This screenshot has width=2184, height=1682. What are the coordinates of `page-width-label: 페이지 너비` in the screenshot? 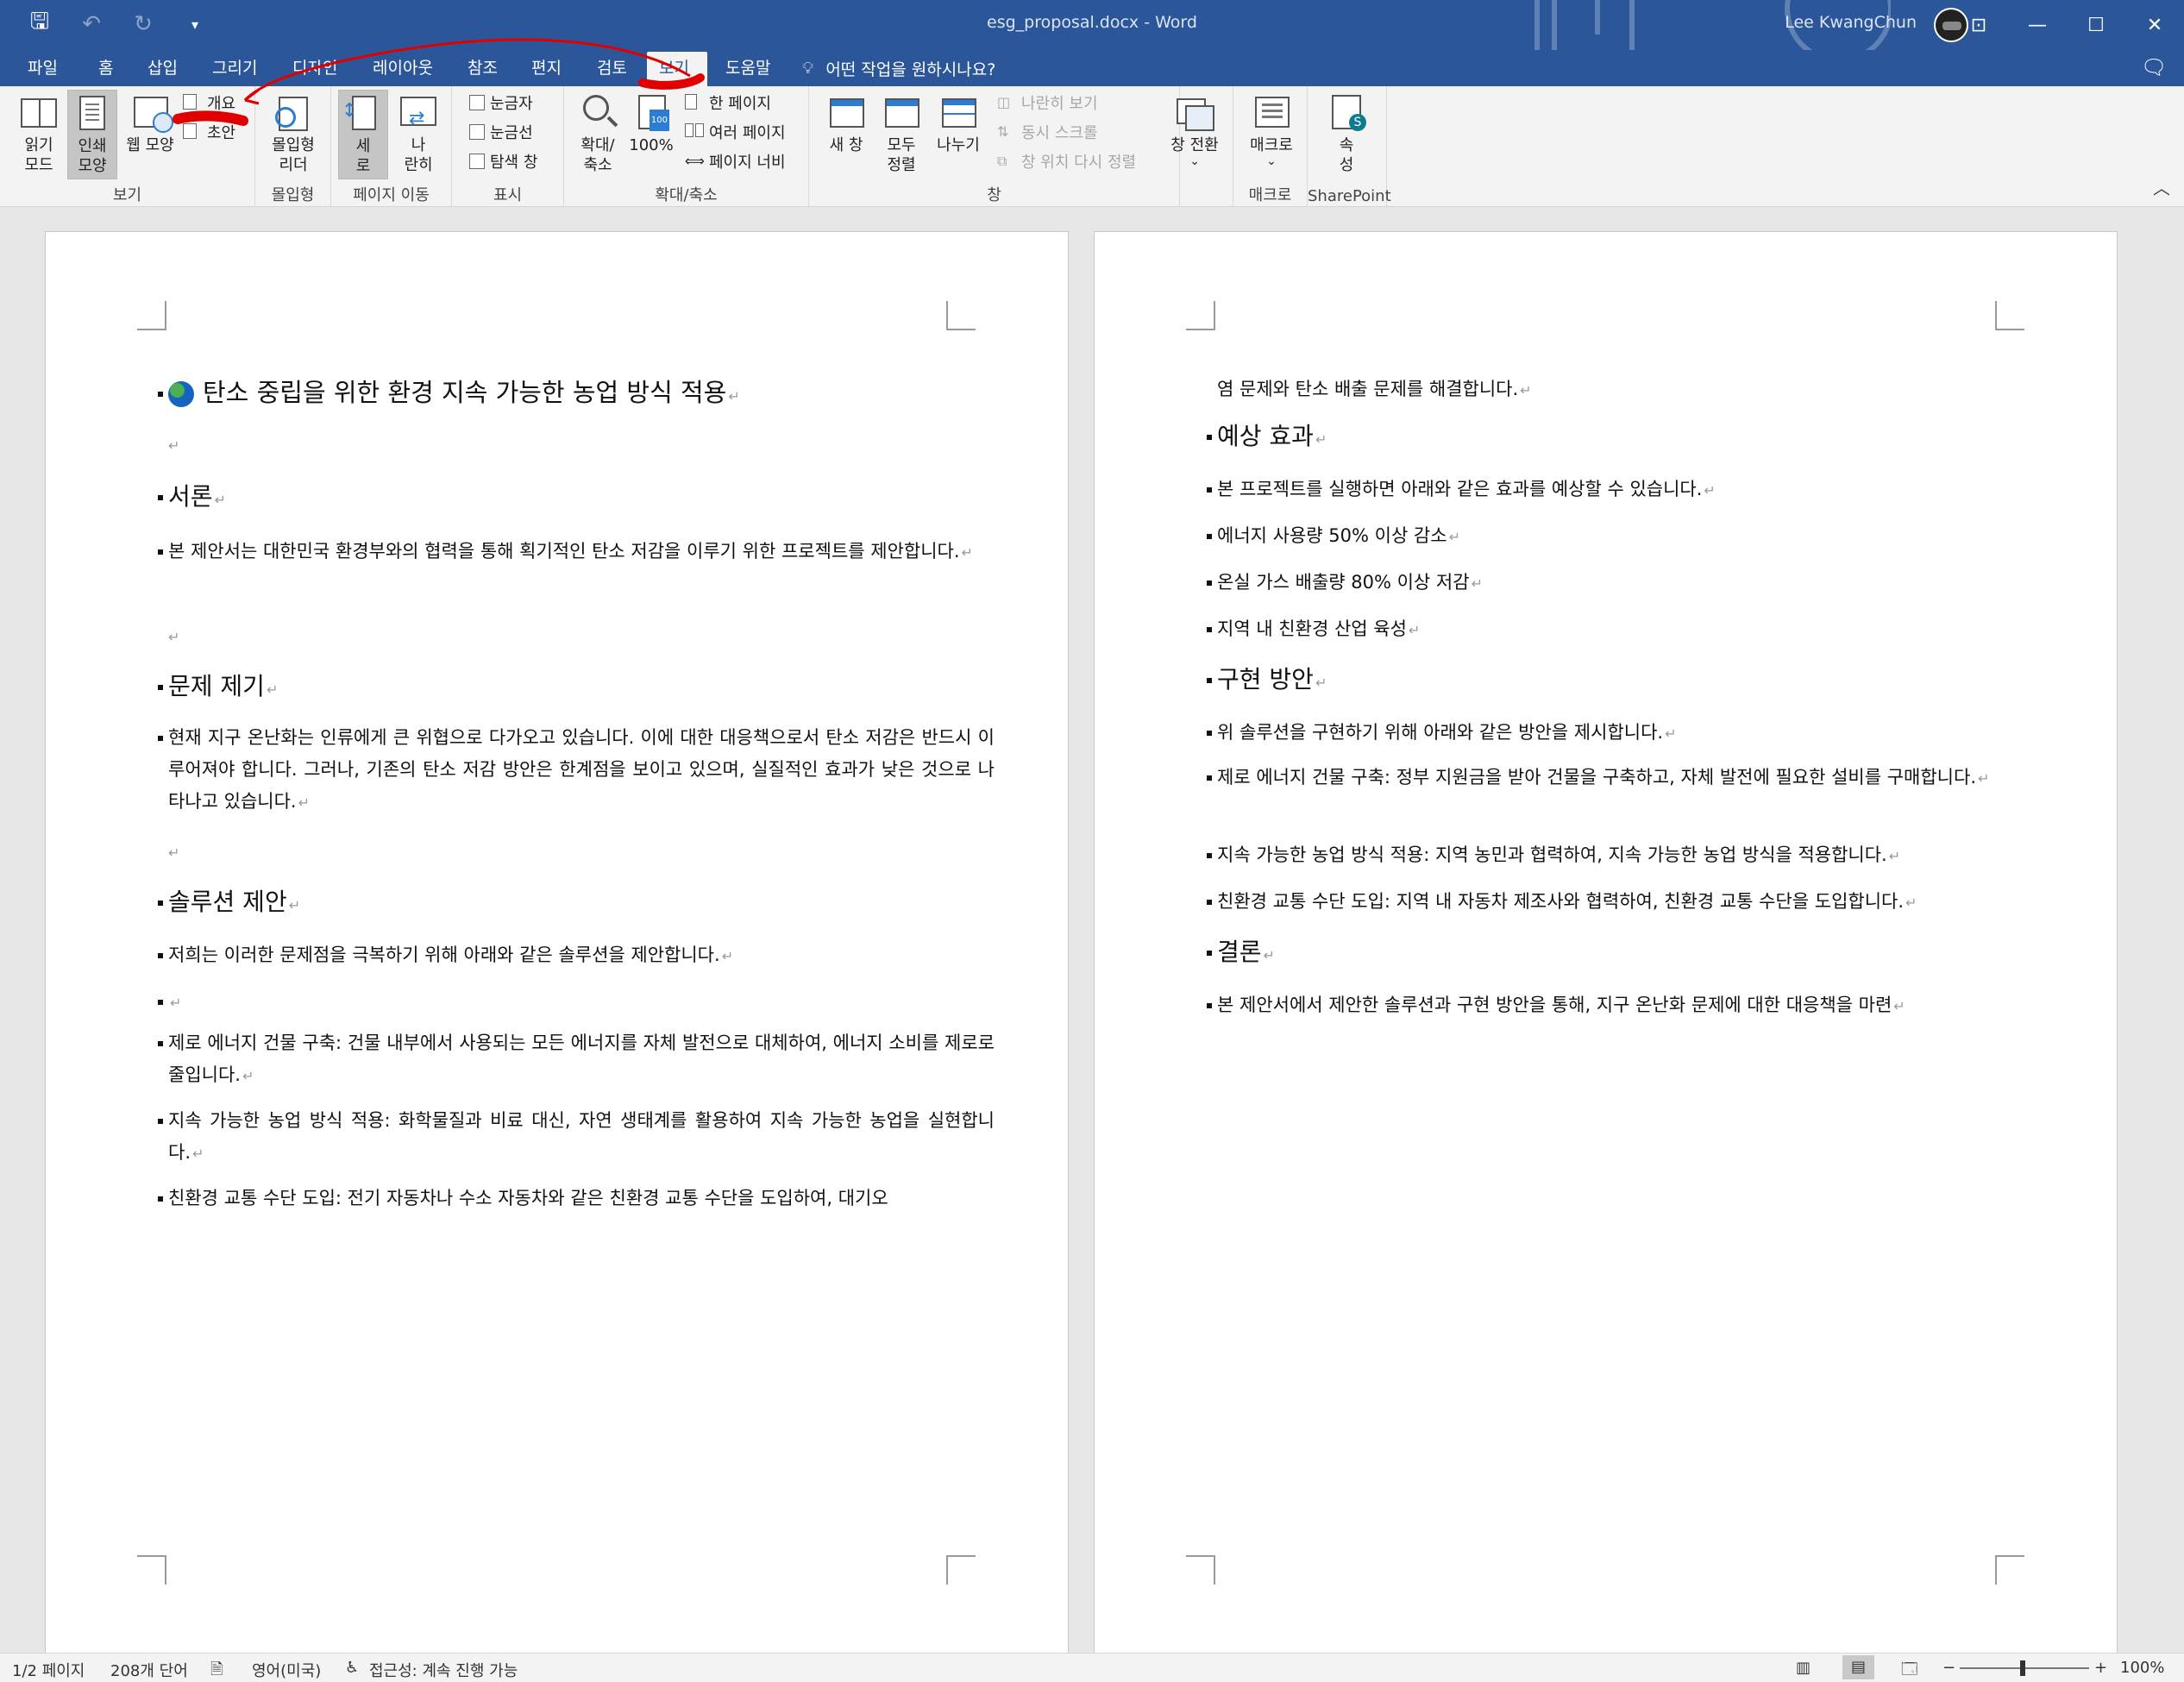 It's located at (747, 163).